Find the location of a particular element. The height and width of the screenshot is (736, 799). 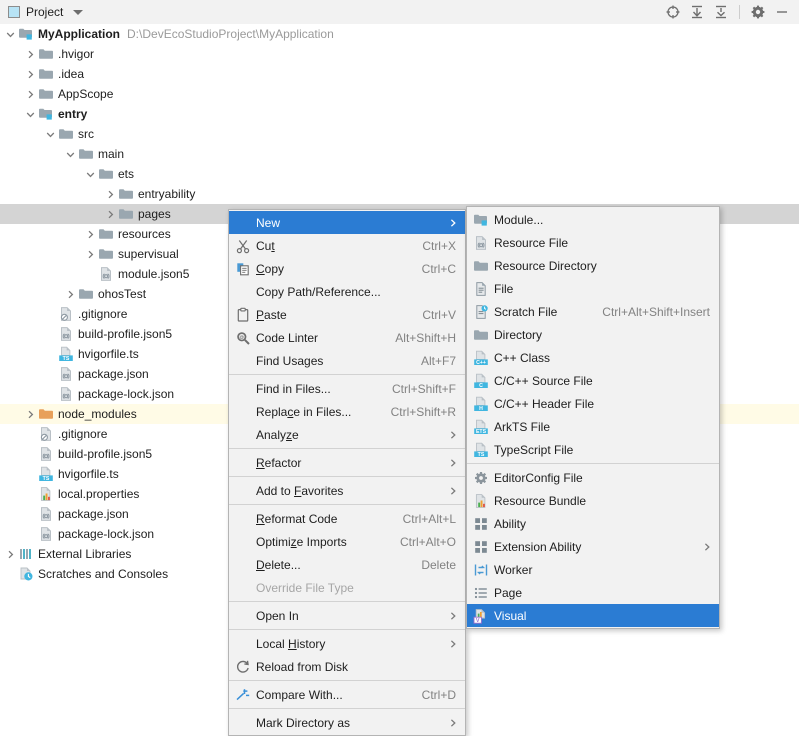

menu-item-label: Override File Type is located at coordinates (305, 587).